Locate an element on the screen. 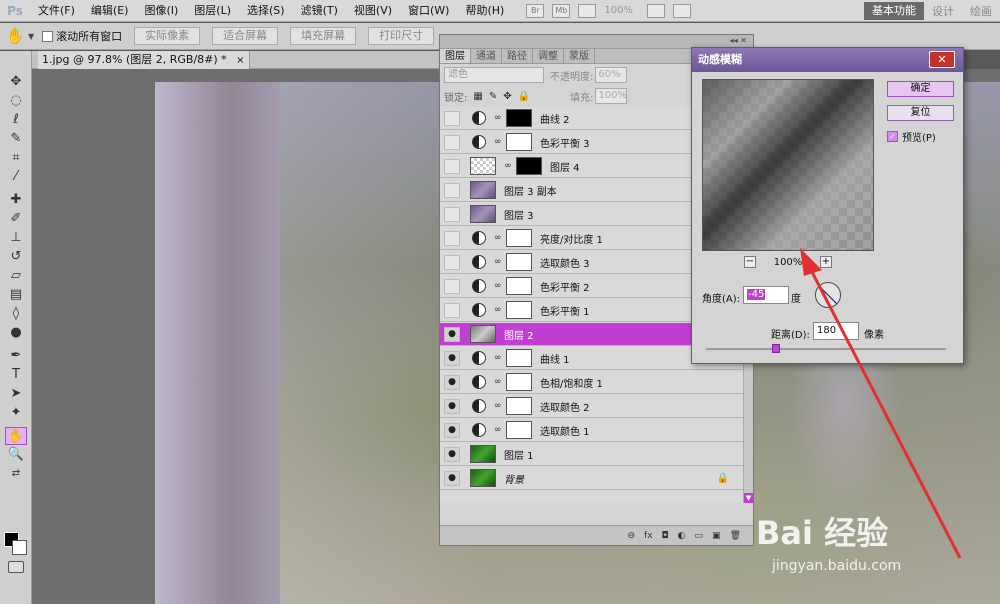 The width and height of the screenshot is (1000, 604). workspace-painting: 绘画 is located at coordinates (981, 11).